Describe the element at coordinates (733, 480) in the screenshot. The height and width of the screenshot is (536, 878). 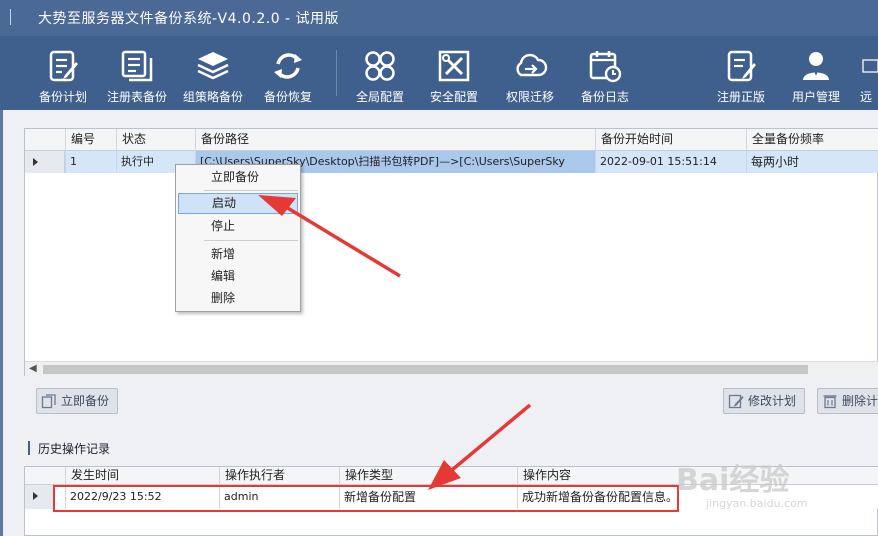
I see `watermark-brand: Bai经验` at that location.